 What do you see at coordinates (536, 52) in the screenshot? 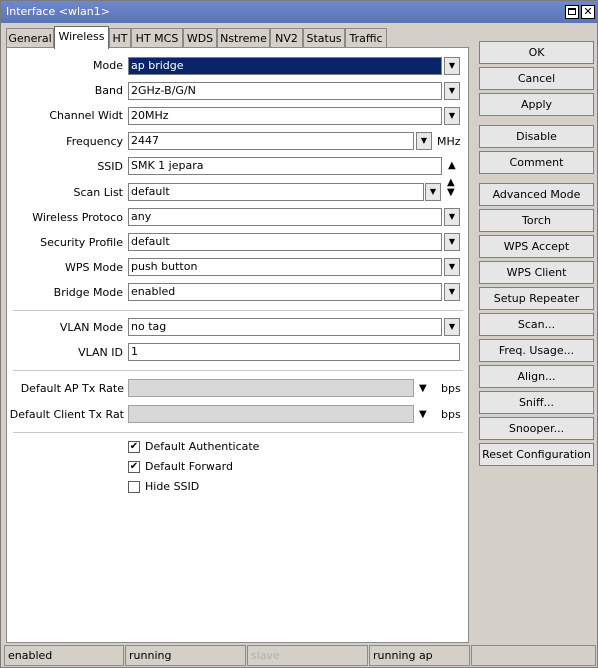
I see `ok-button: OK` at bounding box center [536, 52].